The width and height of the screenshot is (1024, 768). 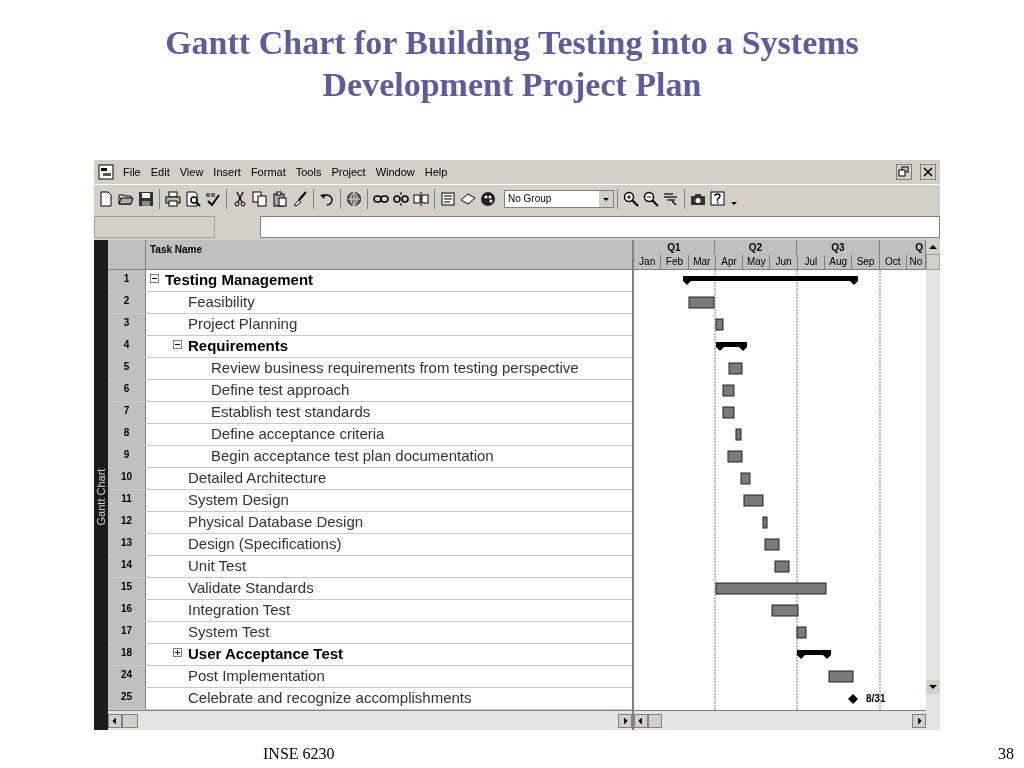 I want to click on row-number: 10, so click(x=127, y=478).